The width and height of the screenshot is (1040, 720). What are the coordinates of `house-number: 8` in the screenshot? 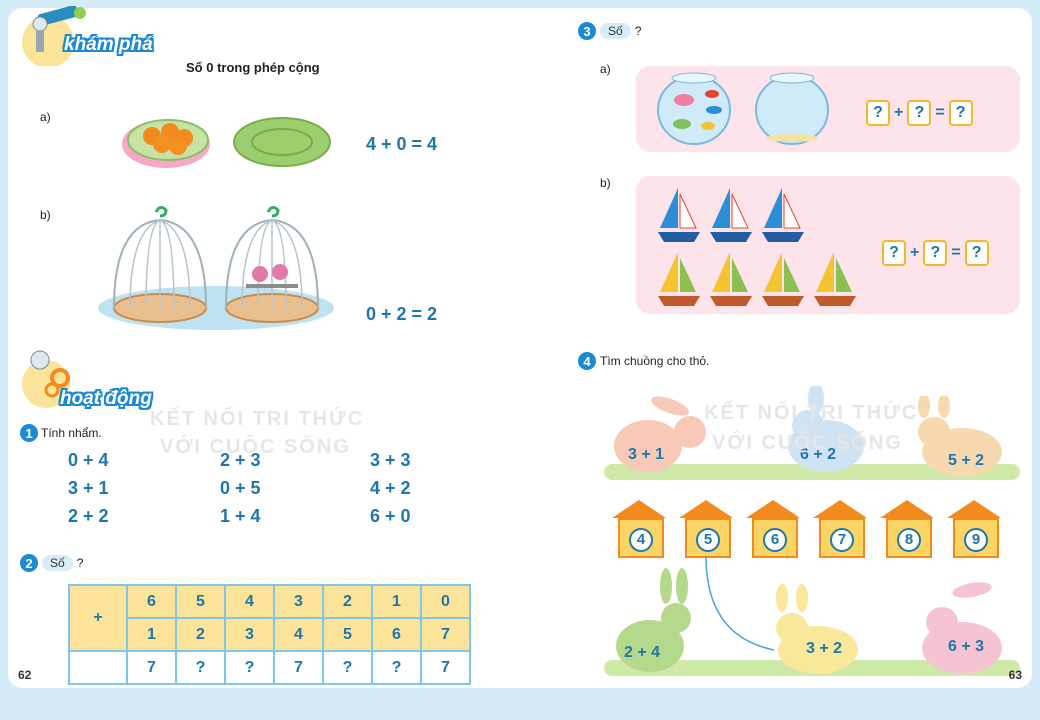 It's located at (909, 540).